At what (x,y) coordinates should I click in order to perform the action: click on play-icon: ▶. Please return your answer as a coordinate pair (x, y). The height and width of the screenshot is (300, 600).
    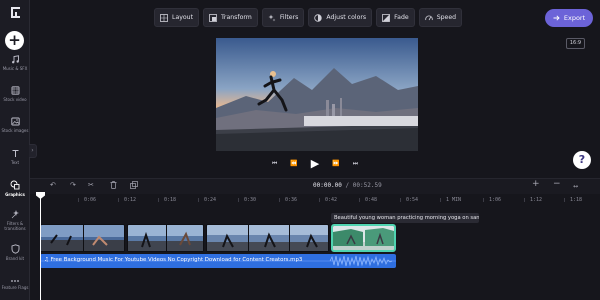
    Looking at the image, I should click on (315, 163).